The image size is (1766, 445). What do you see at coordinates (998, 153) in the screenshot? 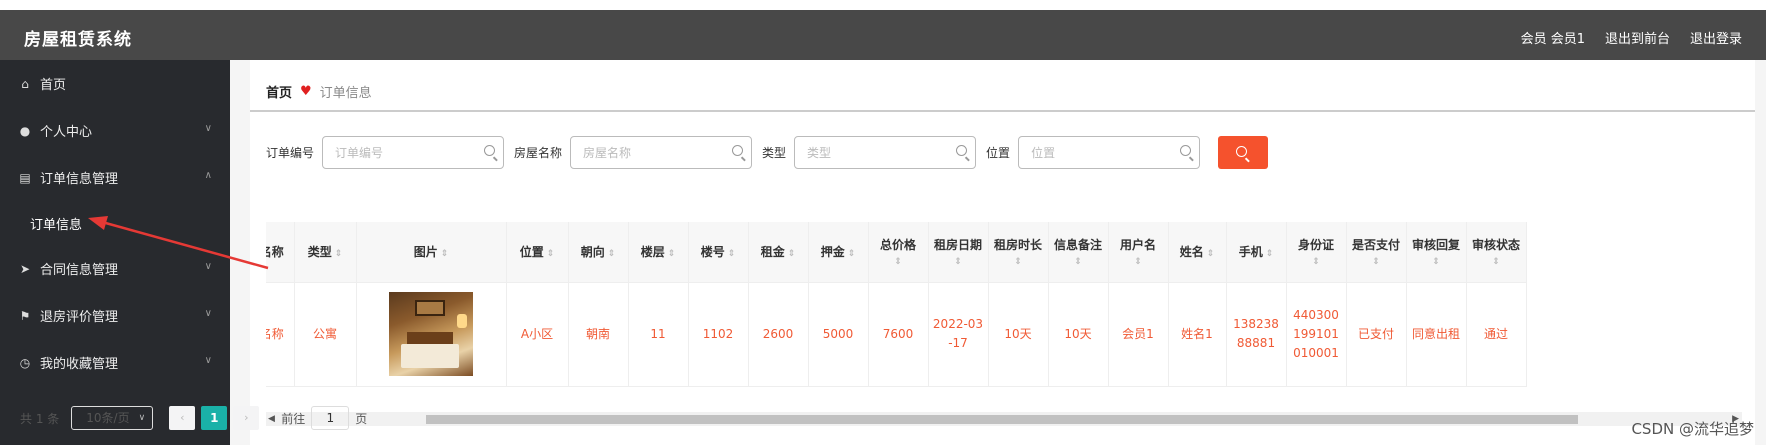
I see `location-label: 位置` at bounding box center [998, 153].